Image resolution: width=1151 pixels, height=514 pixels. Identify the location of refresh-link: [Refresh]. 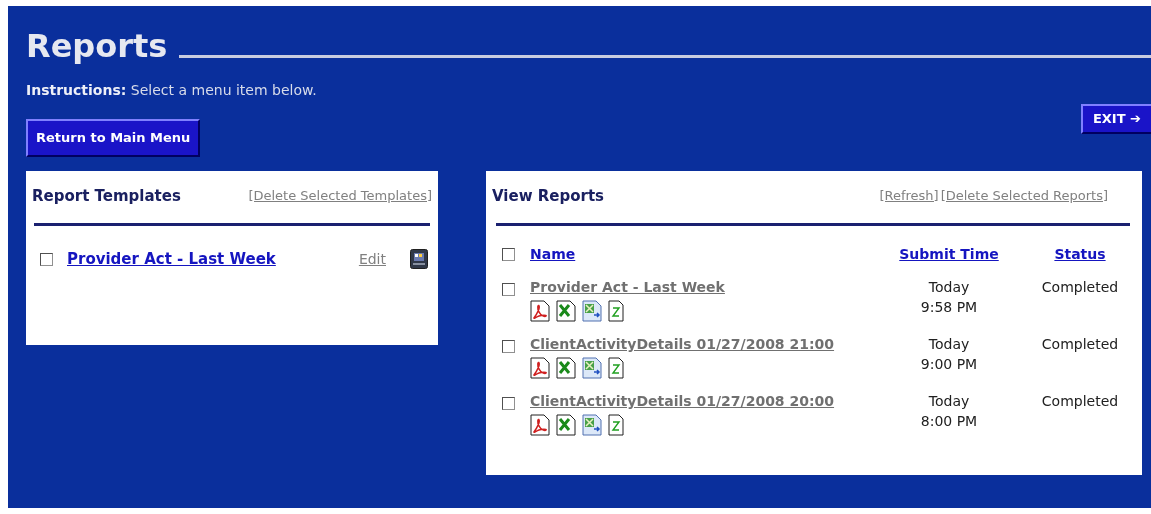
(909, 196).